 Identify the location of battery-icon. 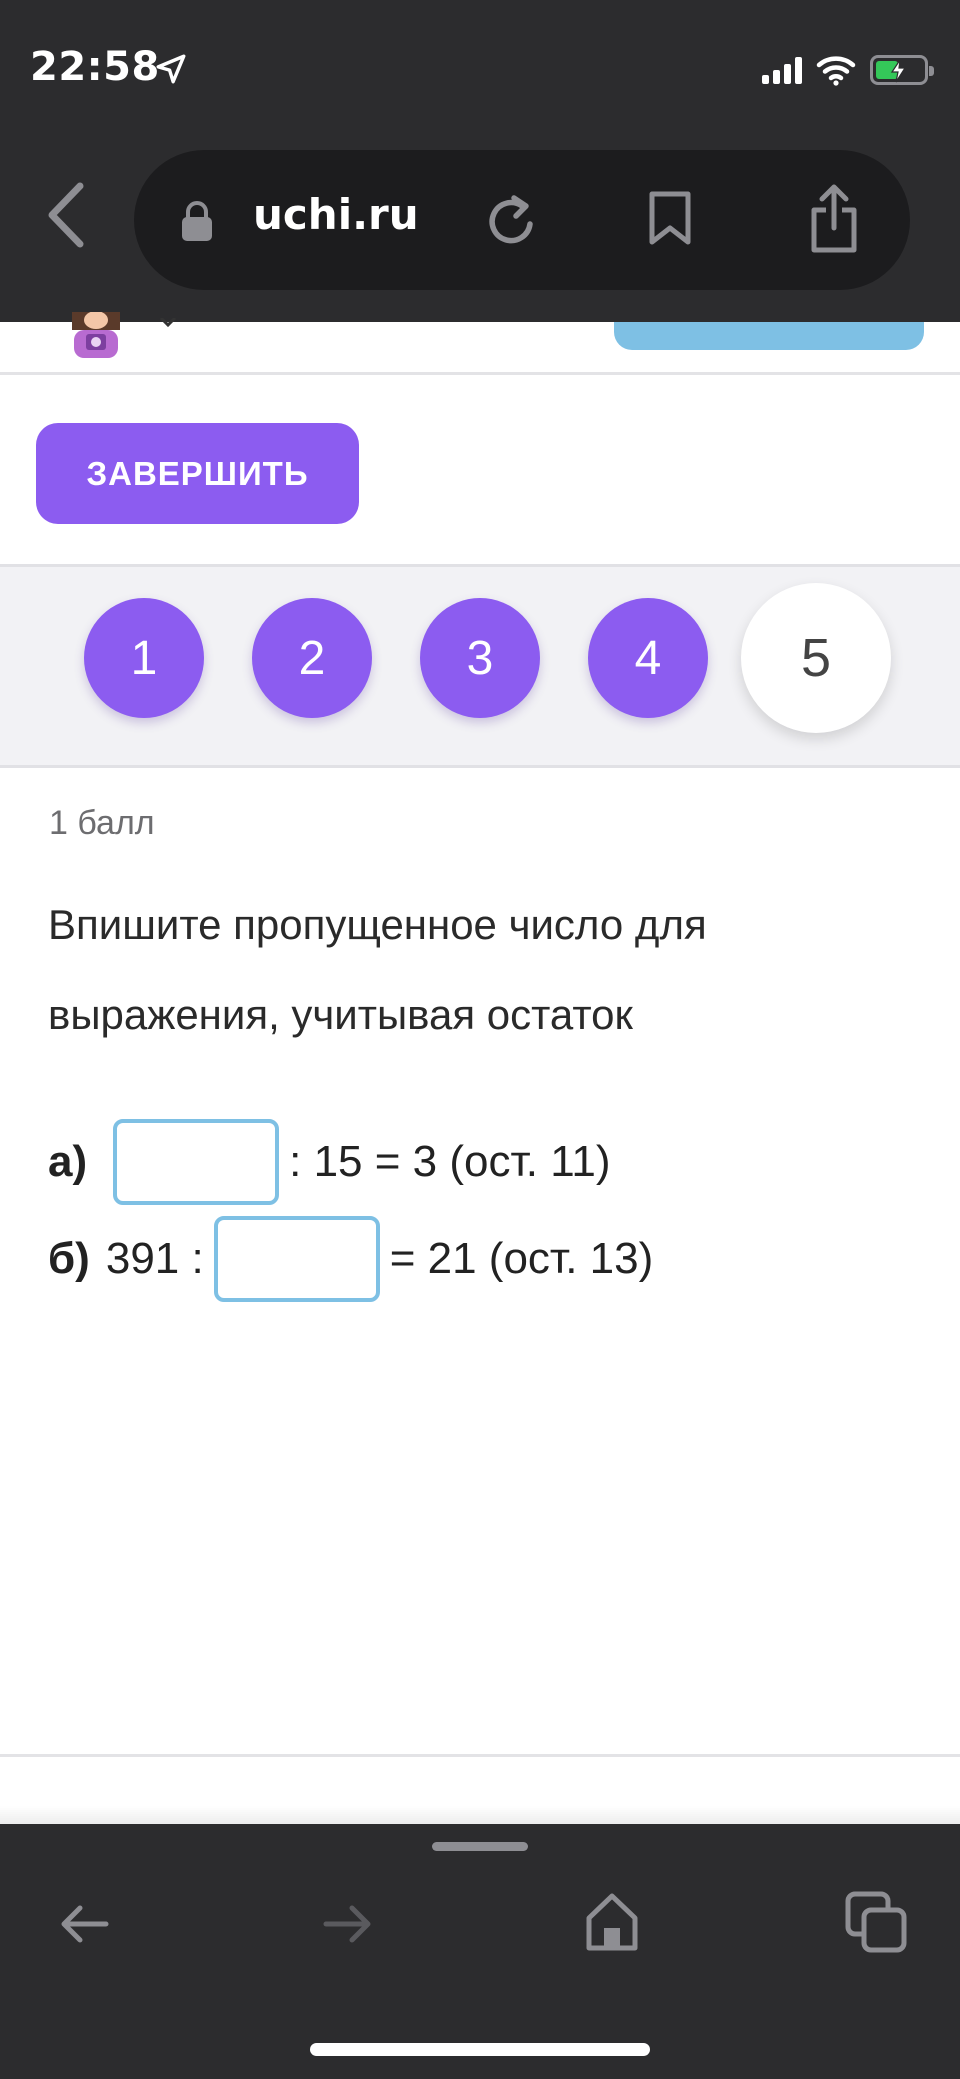
(902, 70).